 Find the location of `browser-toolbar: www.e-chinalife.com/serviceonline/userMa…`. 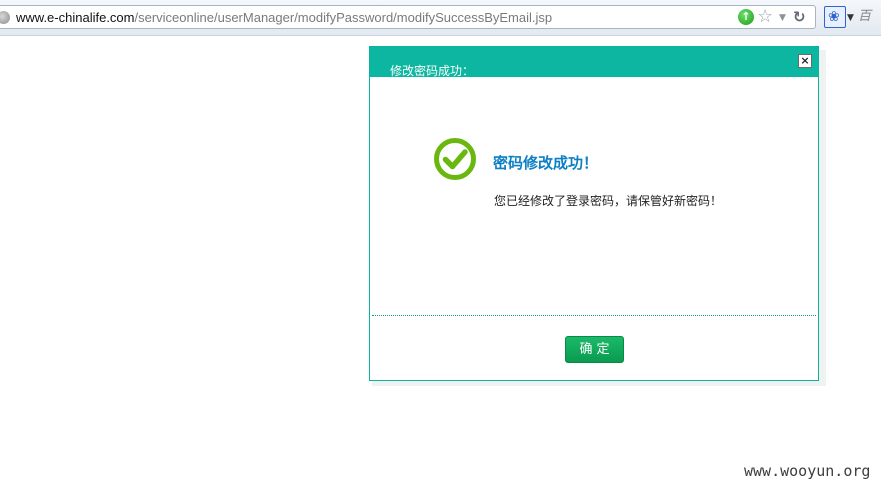

browser-toolbar: www.e-chinalife.com/serviceonline/userMa… is located at coordinates (440, 18).